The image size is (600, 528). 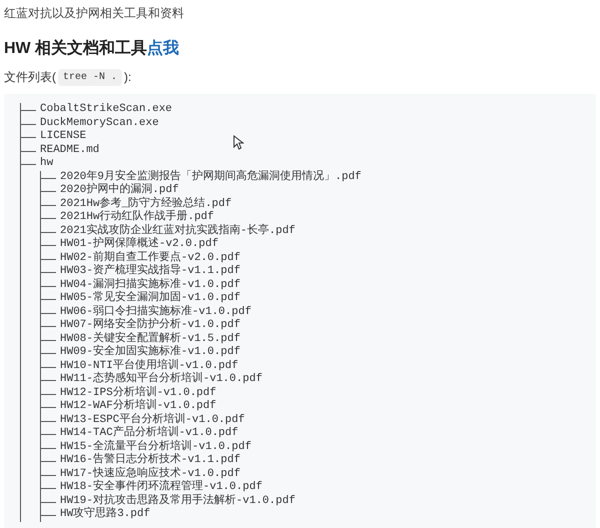 I want to click on file-name: CobaltStrikeScan.exe, so click(x=106, y=109).